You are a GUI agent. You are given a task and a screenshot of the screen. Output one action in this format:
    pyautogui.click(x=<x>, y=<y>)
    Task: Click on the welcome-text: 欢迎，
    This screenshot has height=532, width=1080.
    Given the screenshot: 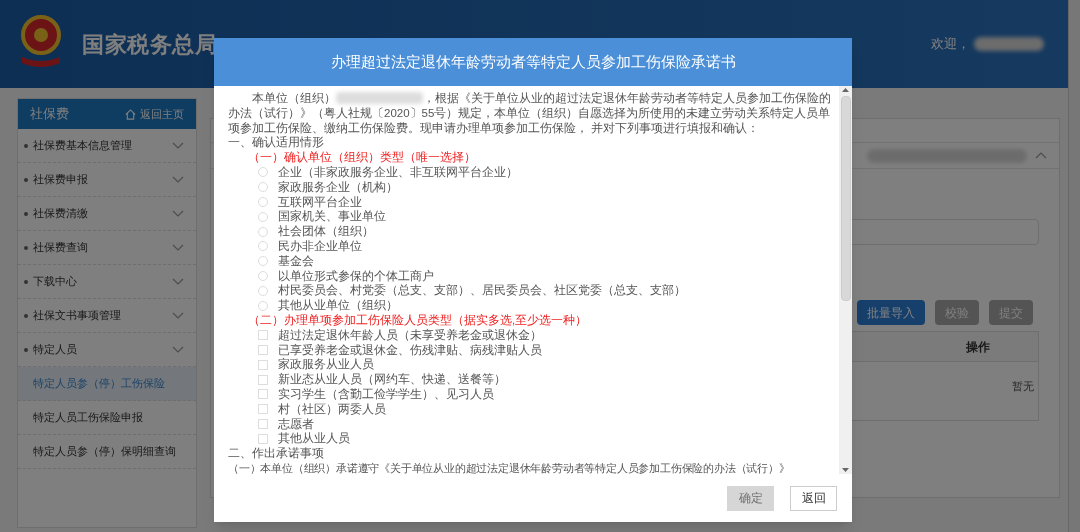 What is the action you would take?
    pyautogui.click(x=950, y=44)
    